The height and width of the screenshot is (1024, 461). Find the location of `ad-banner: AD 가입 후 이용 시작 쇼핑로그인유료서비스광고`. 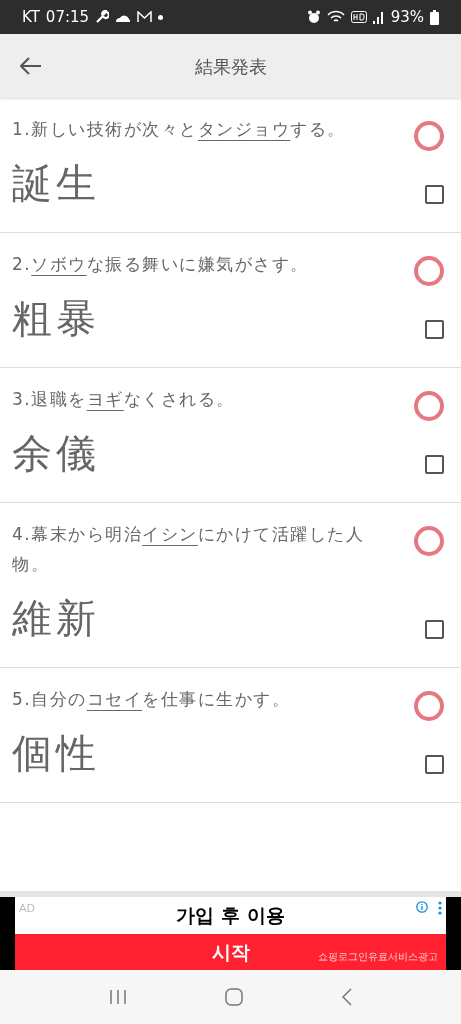

ad-banner: AD 가입 후 이용 시작 쇼핑로그인유료서비스광고 is located at coordinates (230, 933).